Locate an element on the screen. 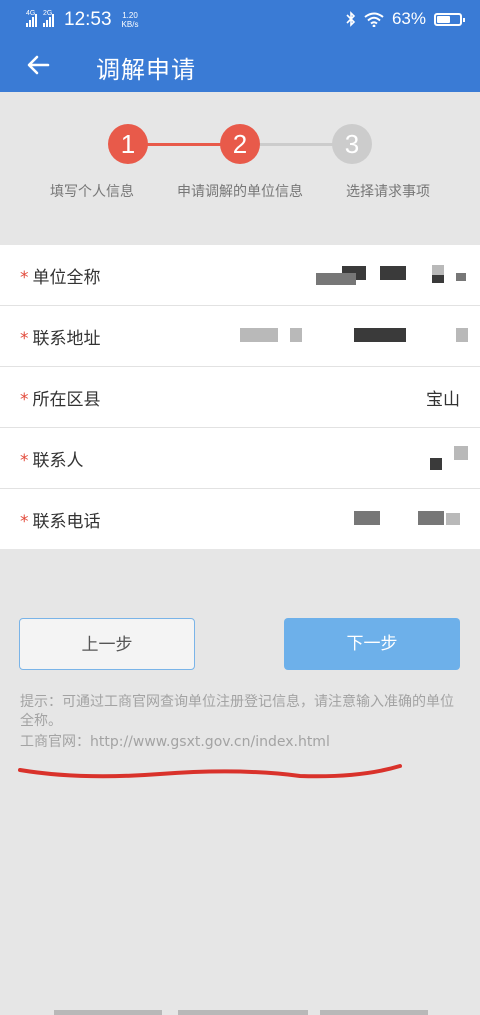 This screenshot has height=1015, width=480. previous-step-button: 上一步 is located at coordinates (107, 644).